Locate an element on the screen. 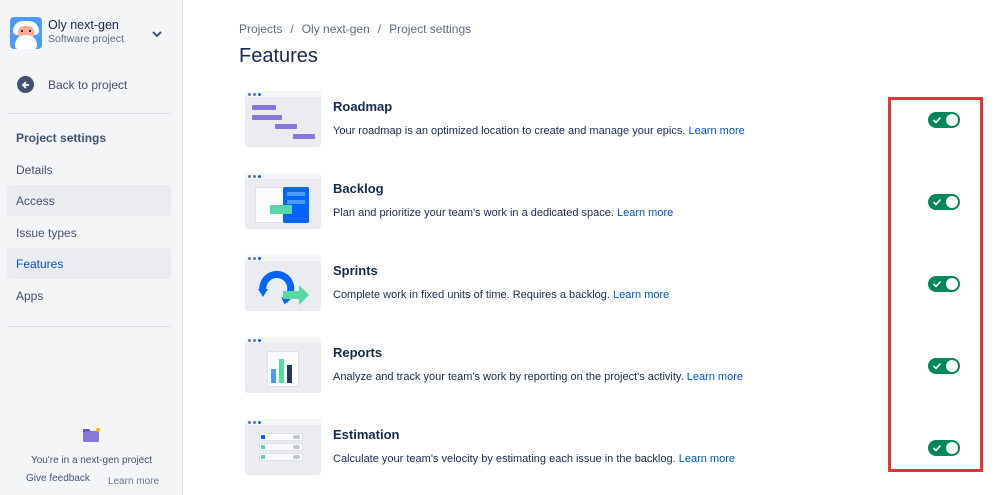 This screenshot has width=999, height=495. back-to-project-link: Back to project is located at coordinates (72, 84).